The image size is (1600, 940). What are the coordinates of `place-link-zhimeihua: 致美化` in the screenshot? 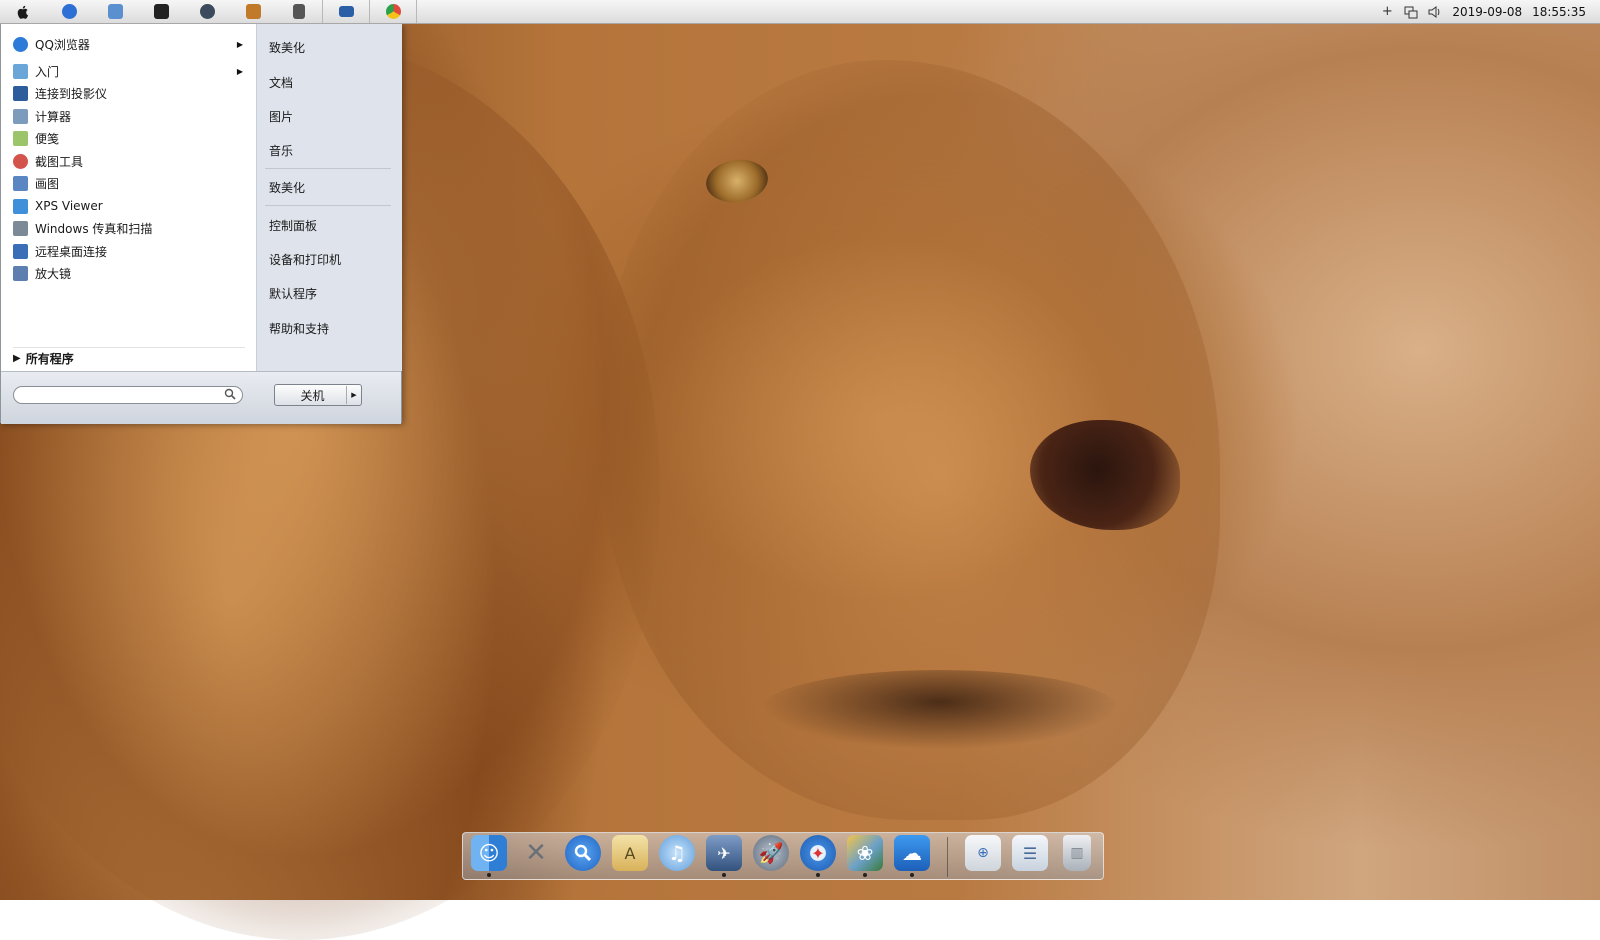 It's located at (287, 47).